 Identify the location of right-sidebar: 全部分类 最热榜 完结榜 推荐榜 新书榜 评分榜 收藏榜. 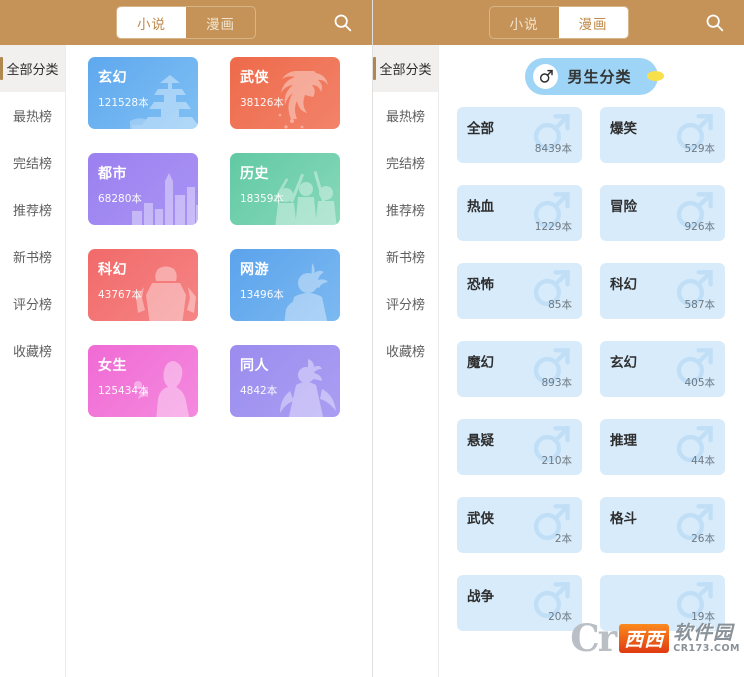
(406, 361).